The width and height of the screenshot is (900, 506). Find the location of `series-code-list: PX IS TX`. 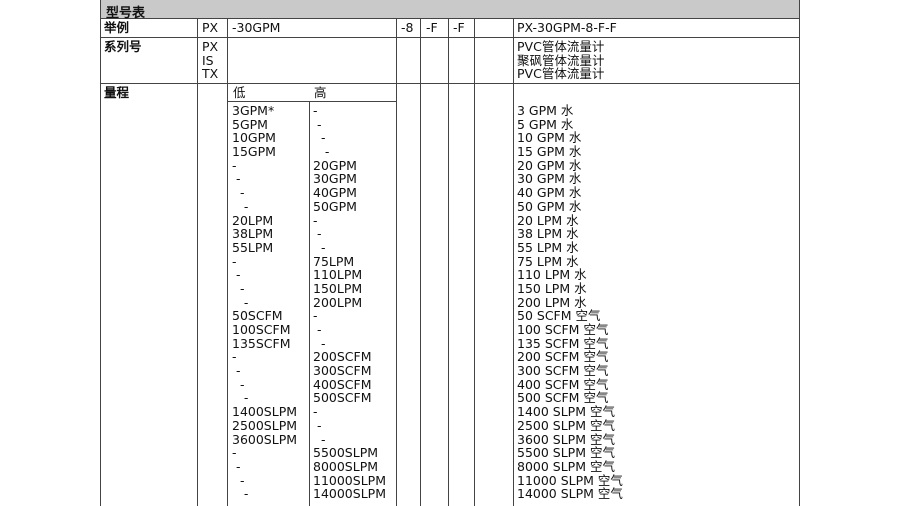

series-code-list: PX IS TX is located at coordinates (210, 60).